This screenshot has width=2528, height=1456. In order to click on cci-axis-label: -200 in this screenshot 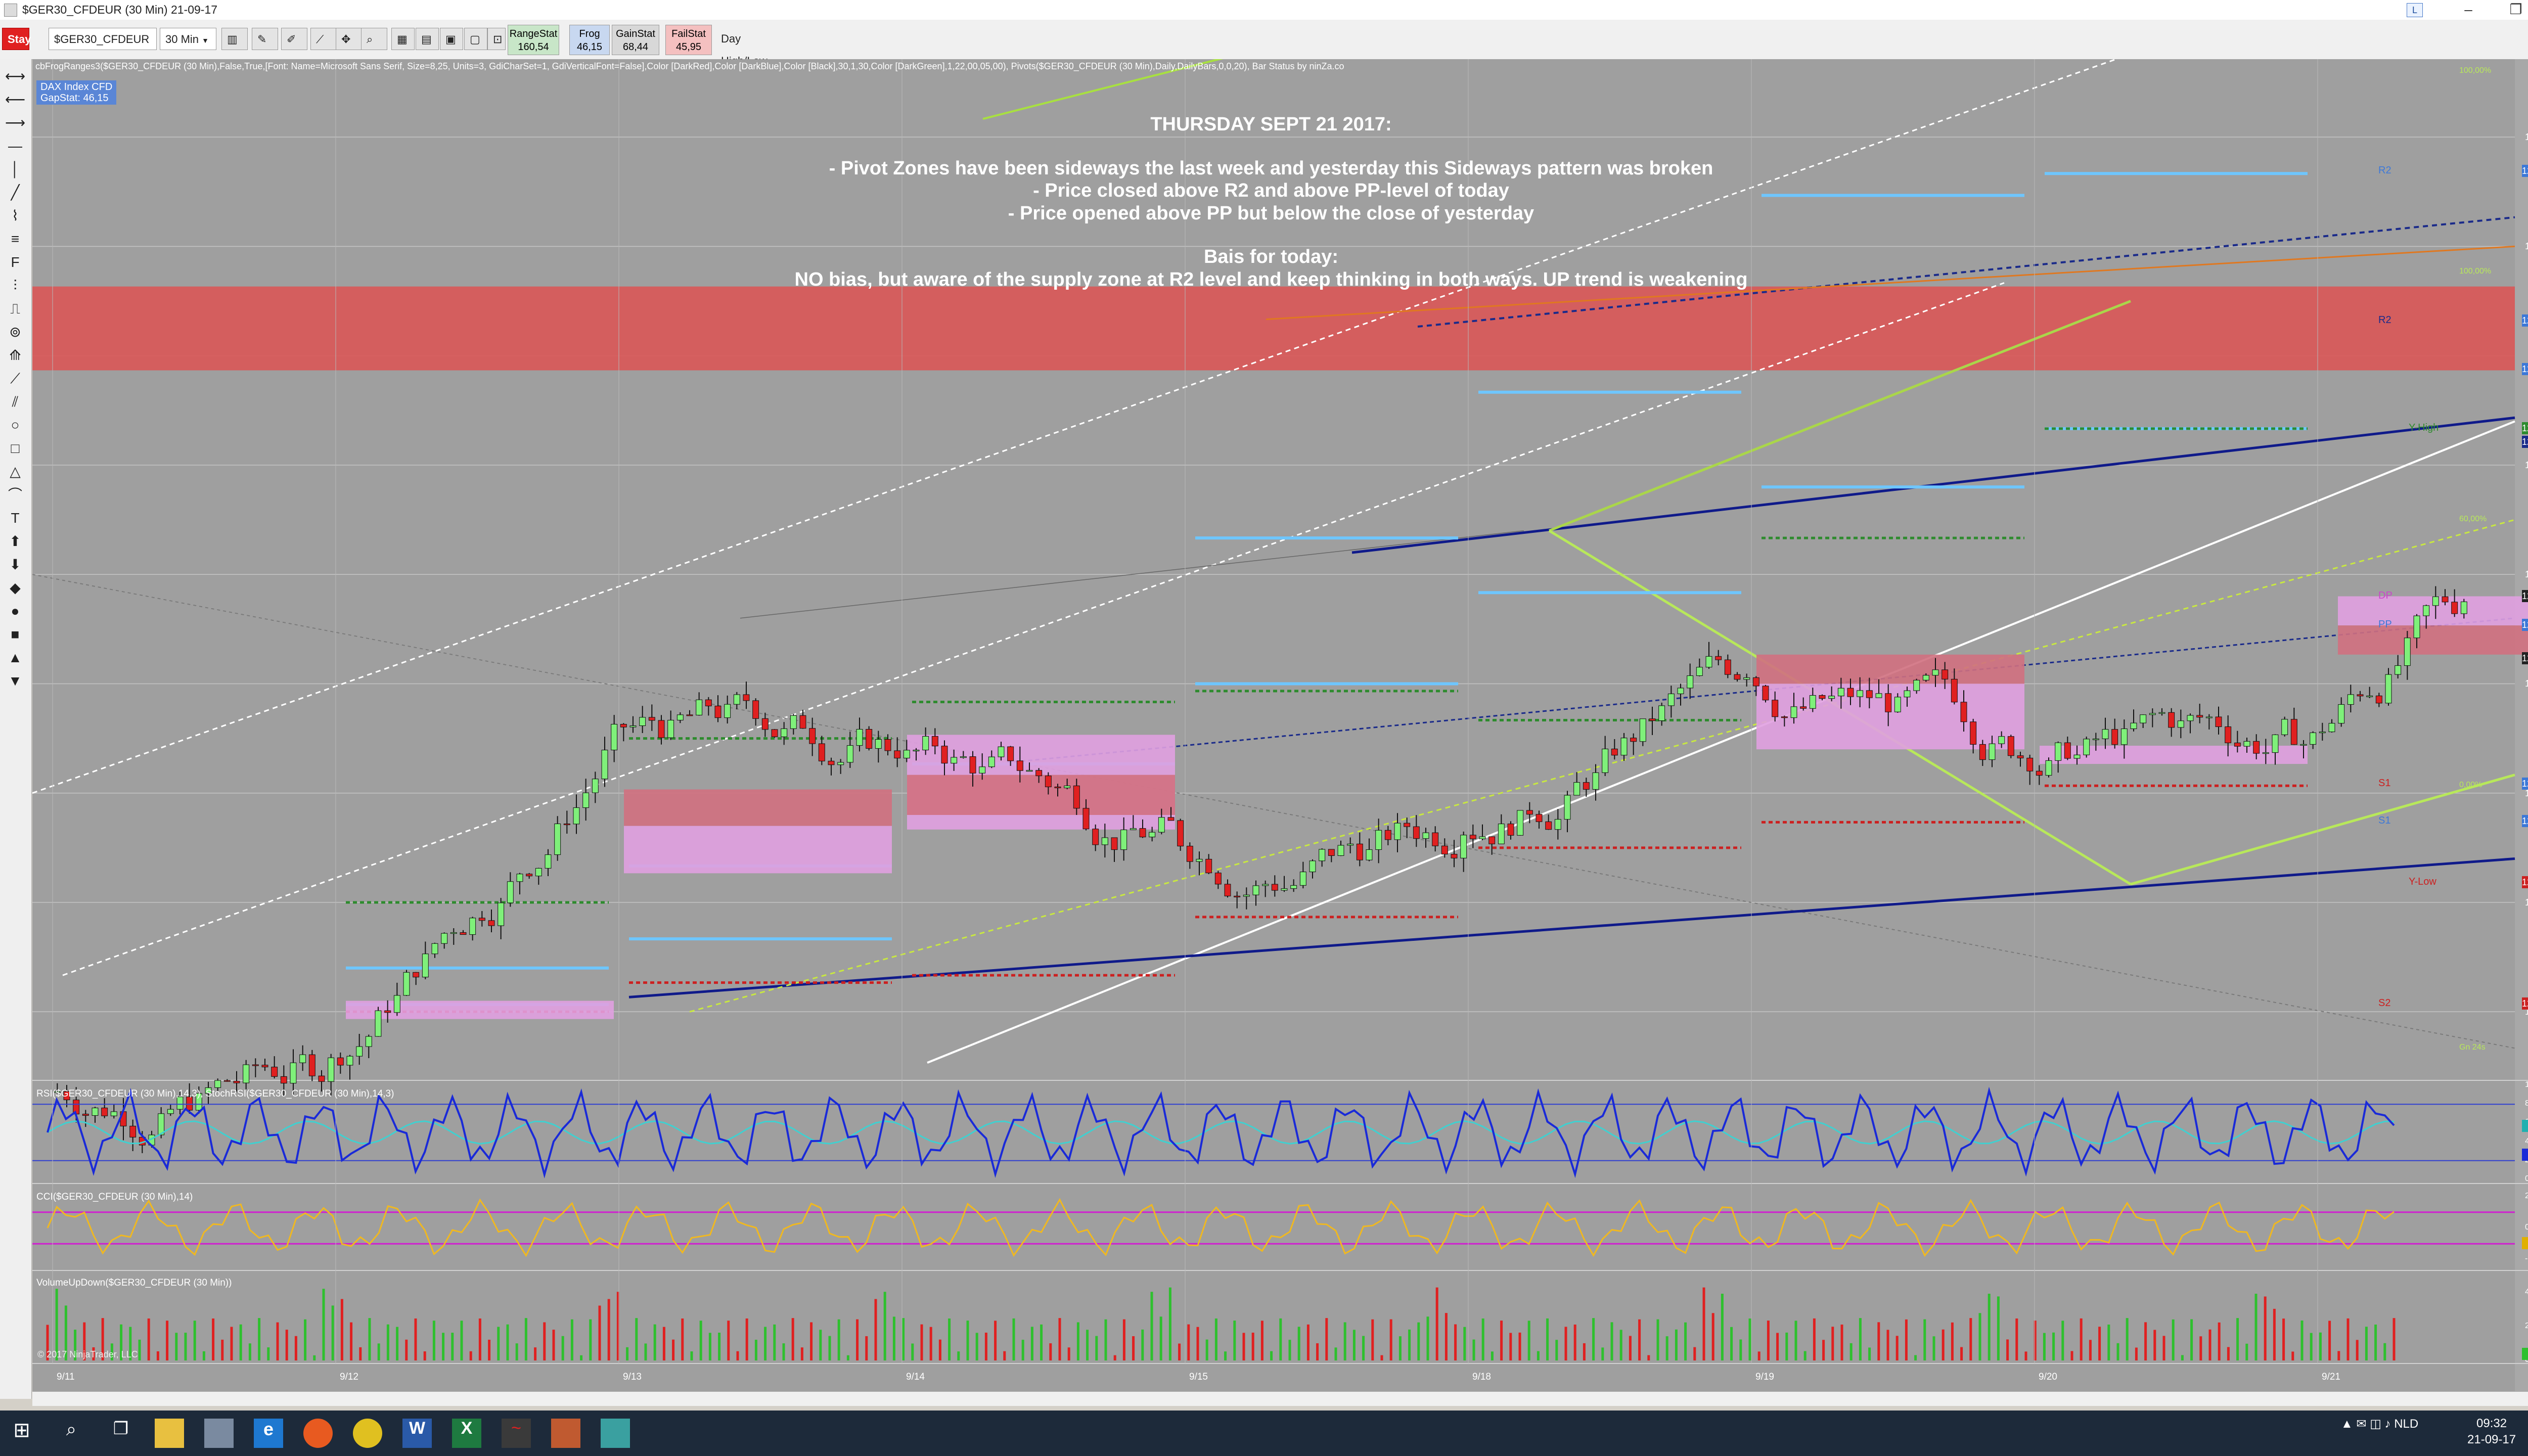, I will do `click(2527, 1258)`.